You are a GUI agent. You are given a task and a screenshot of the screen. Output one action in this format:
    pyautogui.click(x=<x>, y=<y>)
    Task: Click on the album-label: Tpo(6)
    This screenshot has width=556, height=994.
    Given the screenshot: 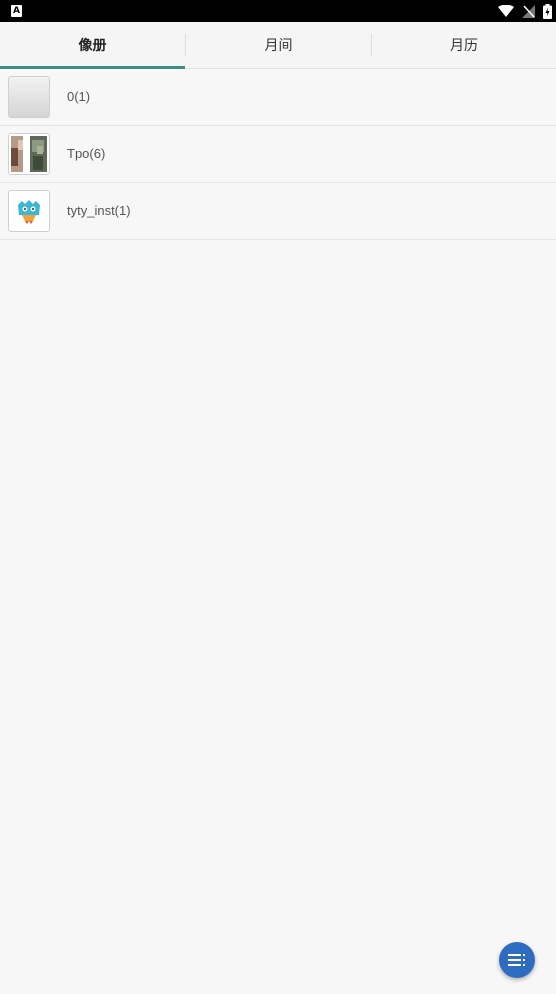 What is the action you would take?
    pyautogui.click(x=86, y=153)
    